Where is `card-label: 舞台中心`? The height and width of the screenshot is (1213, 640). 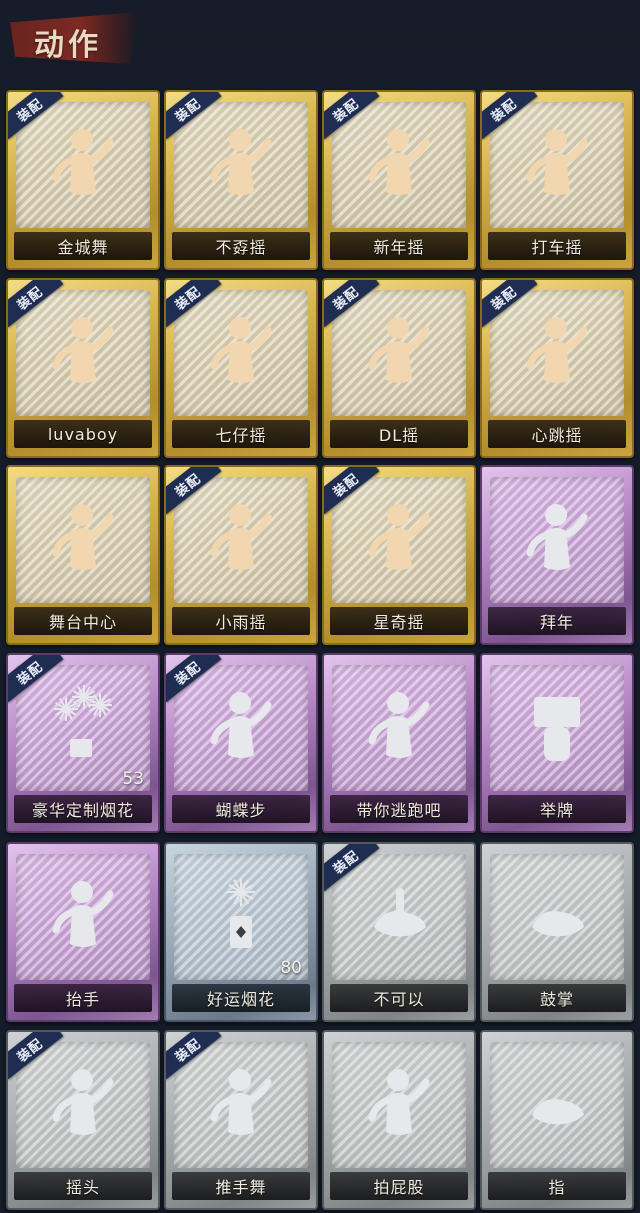
card-label: 舞台中心 is located at coordinates (82, 622).